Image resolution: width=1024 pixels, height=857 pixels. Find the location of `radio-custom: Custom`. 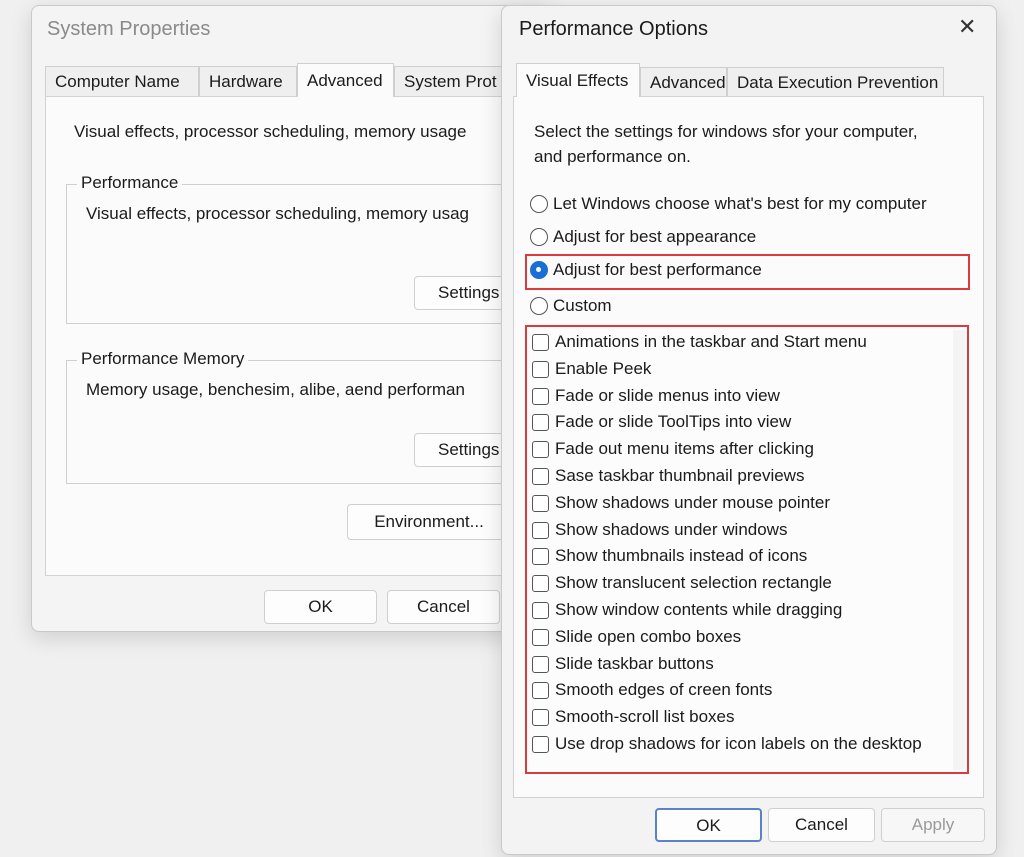

radio-custom: Custom is located at coordinates (571, 306).